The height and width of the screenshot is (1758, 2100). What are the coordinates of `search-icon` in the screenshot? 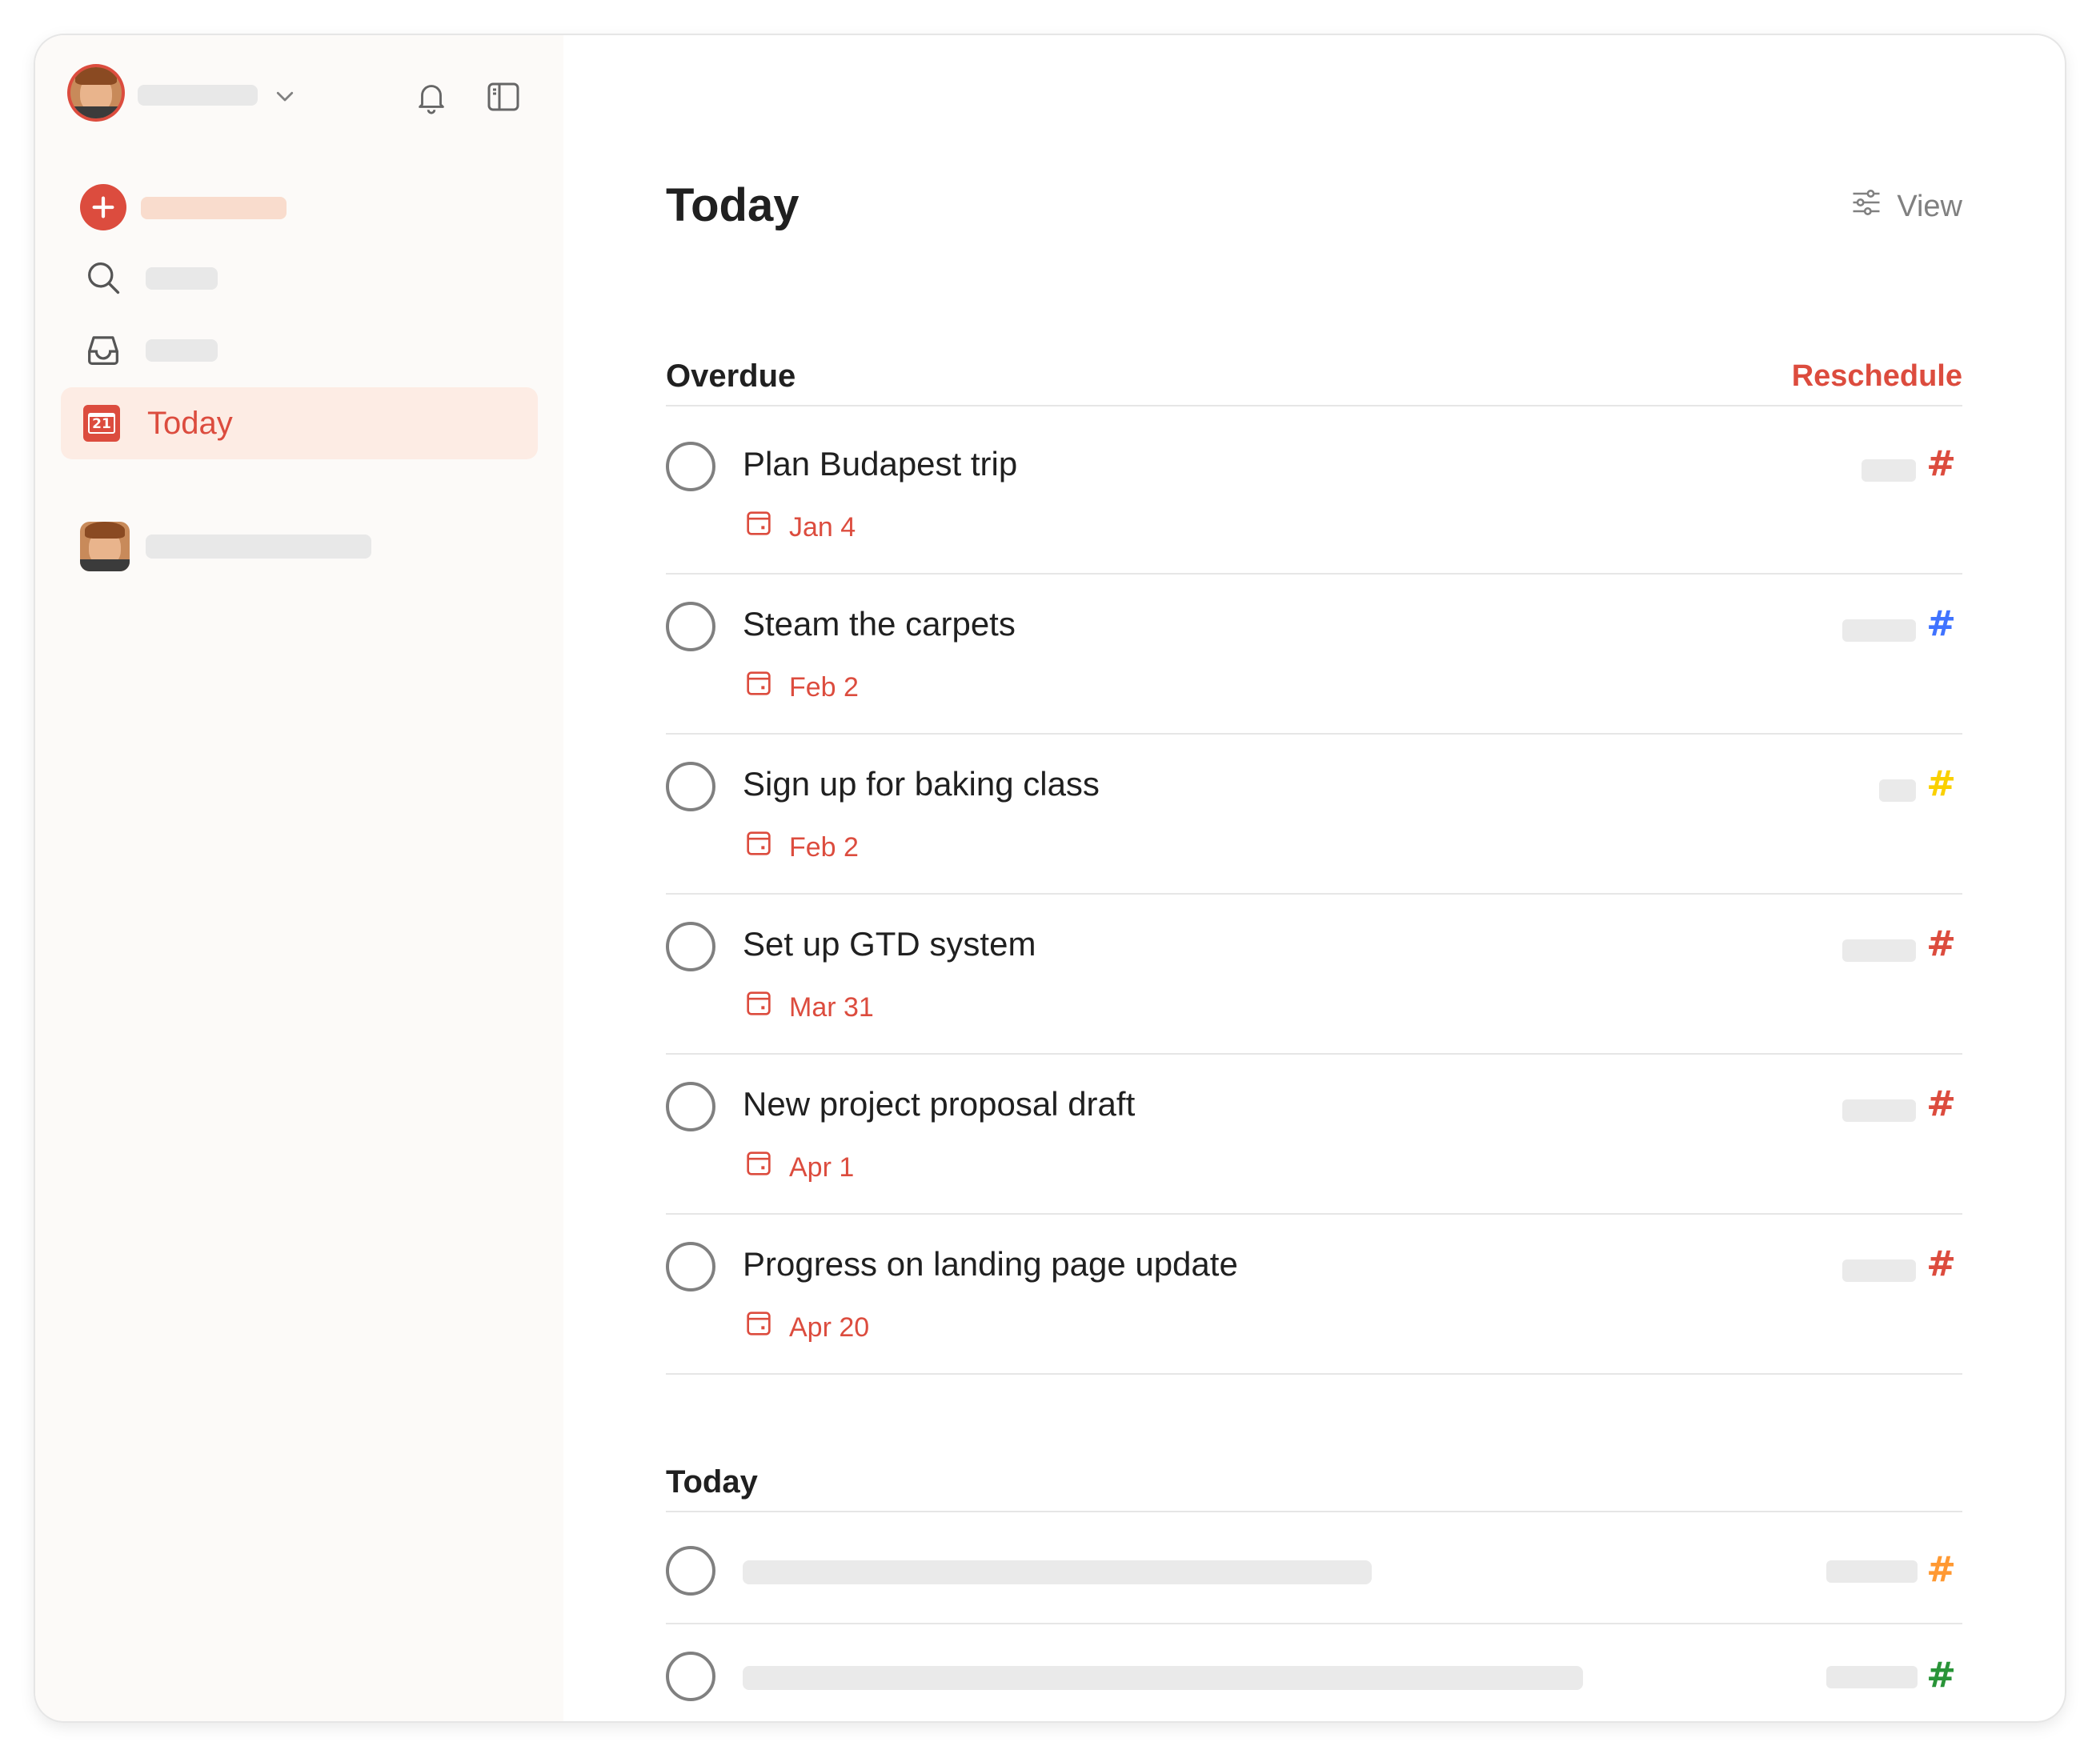 It's located at (103, 277).